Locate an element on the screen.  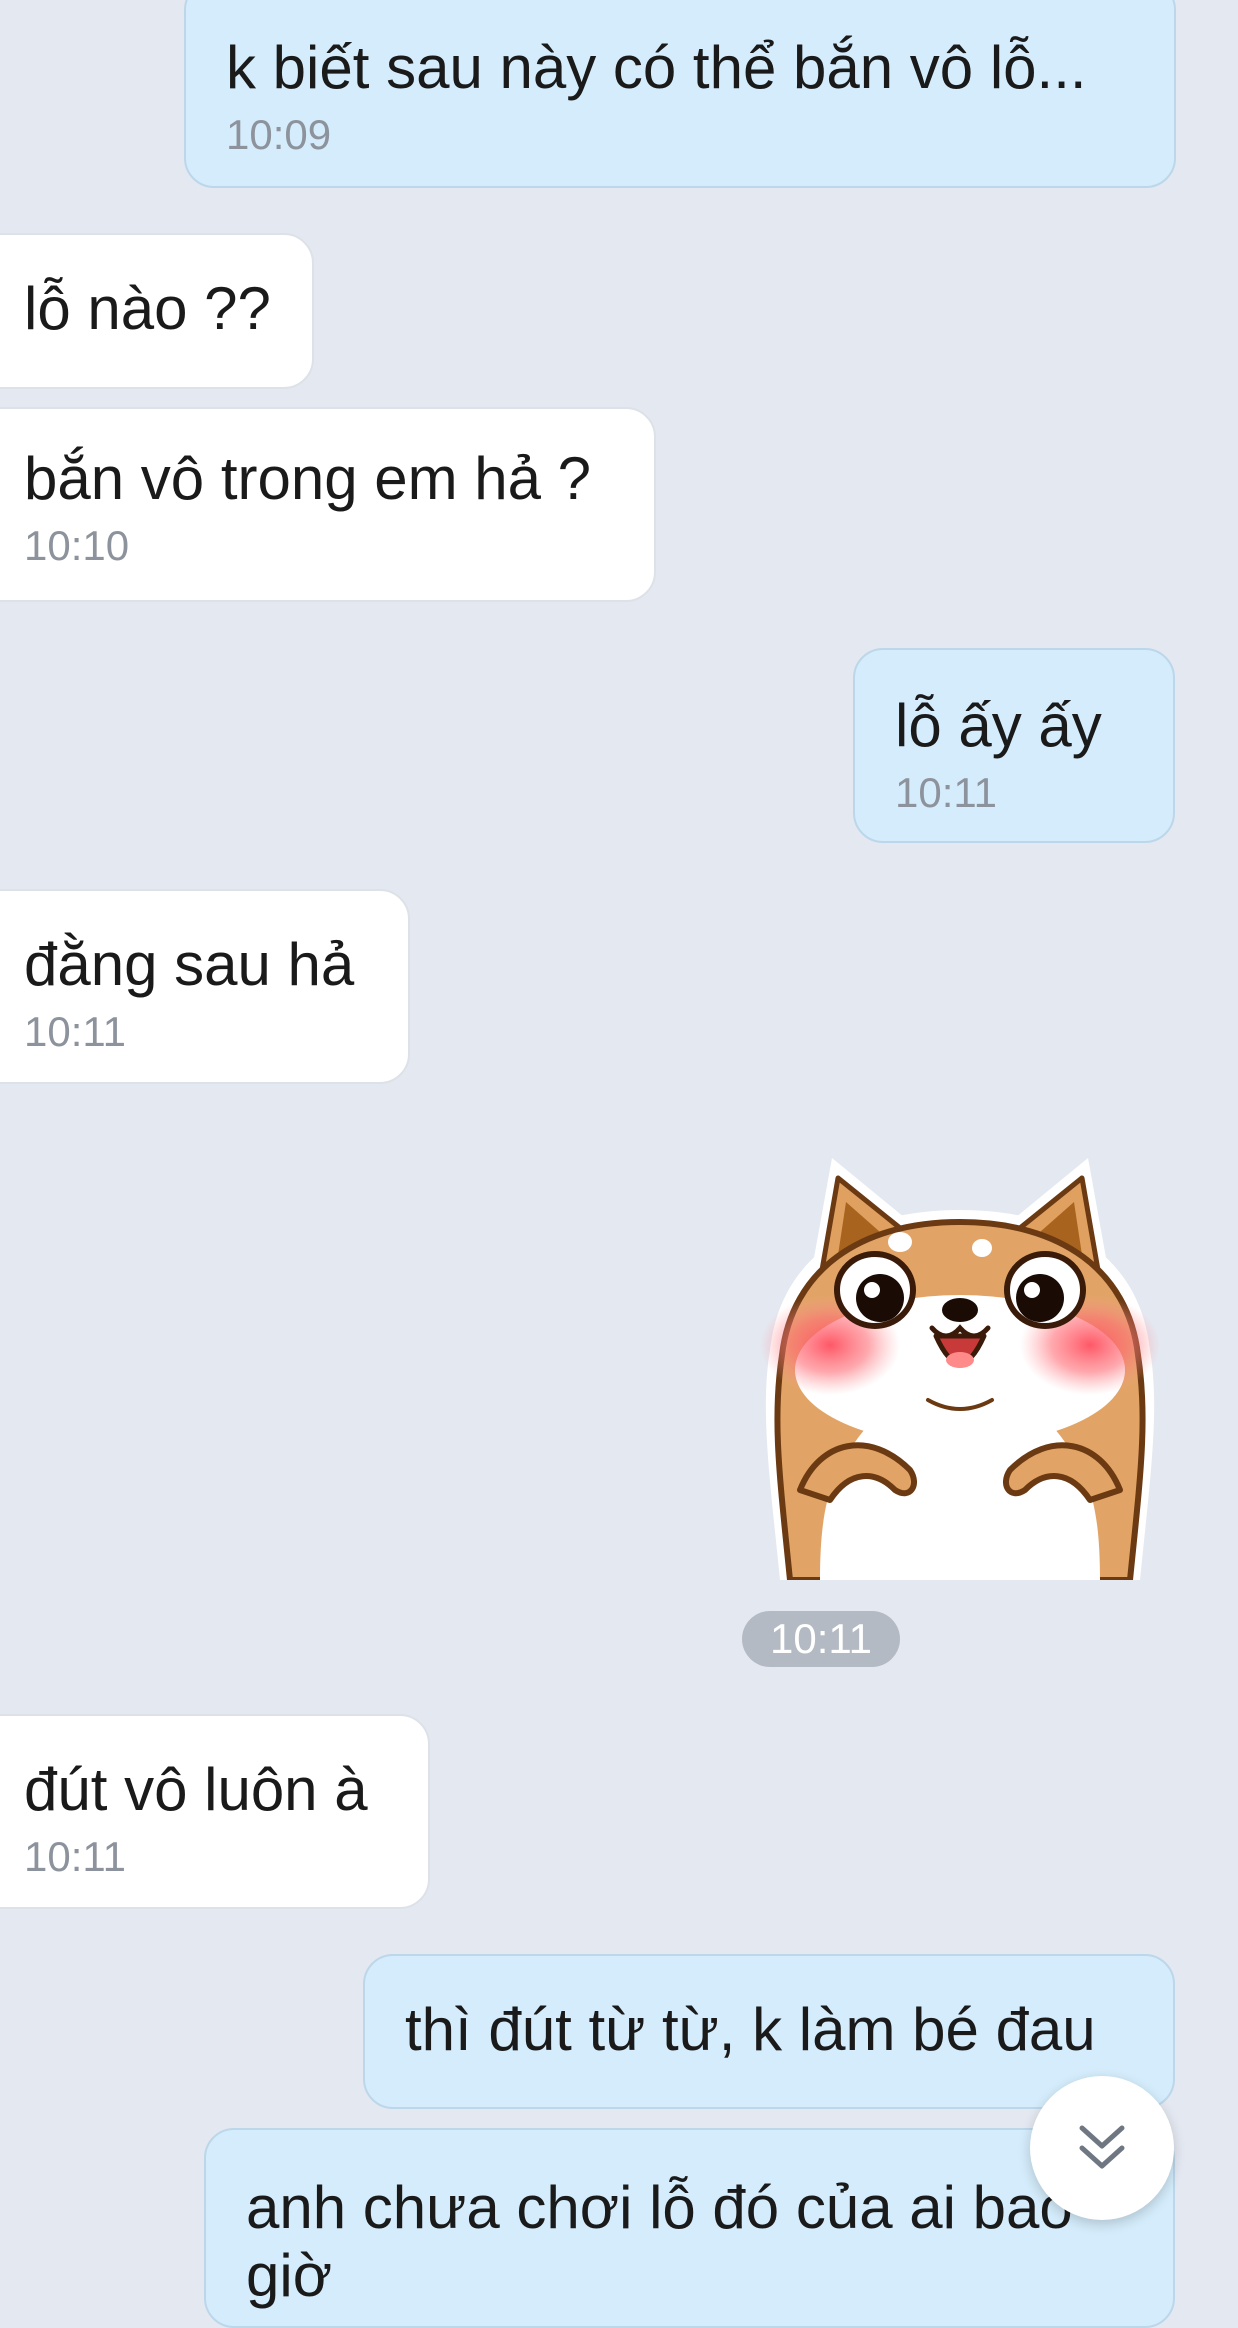
message-bubble-outgoing: anh chưa chơi lỗ đó của ai bao giờ is located at coordinates (689, 2228).